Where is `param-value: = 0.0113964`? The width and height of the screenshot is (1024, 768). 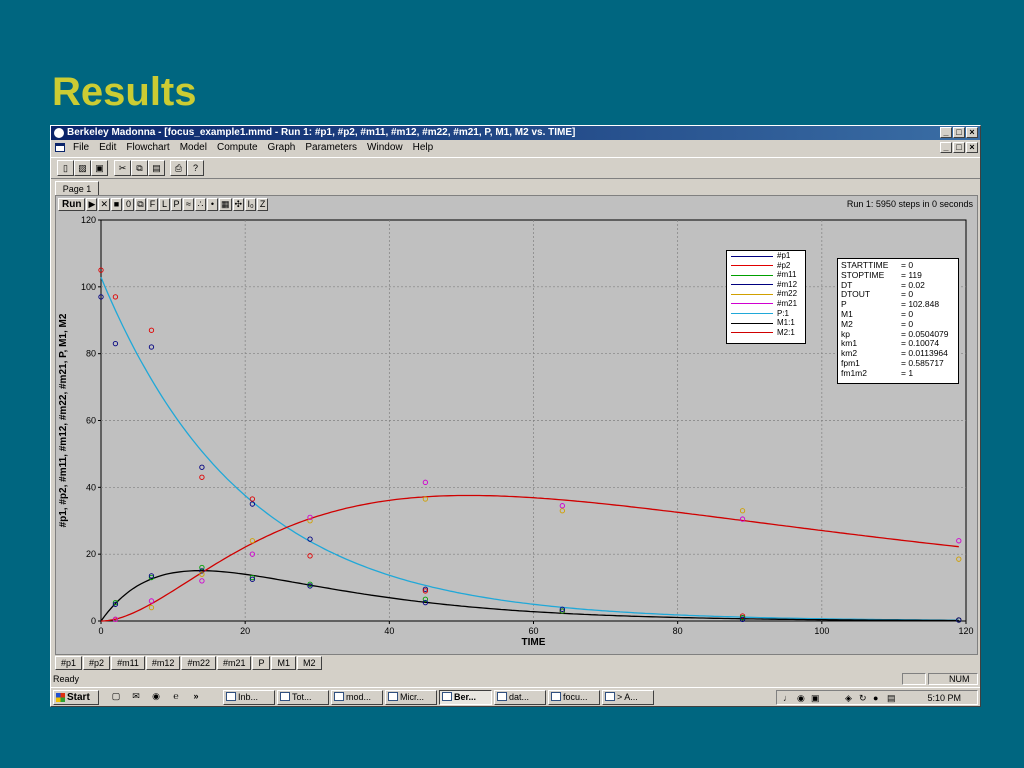
param-value: = 0.0113964 is located at coordinates (924, 353).